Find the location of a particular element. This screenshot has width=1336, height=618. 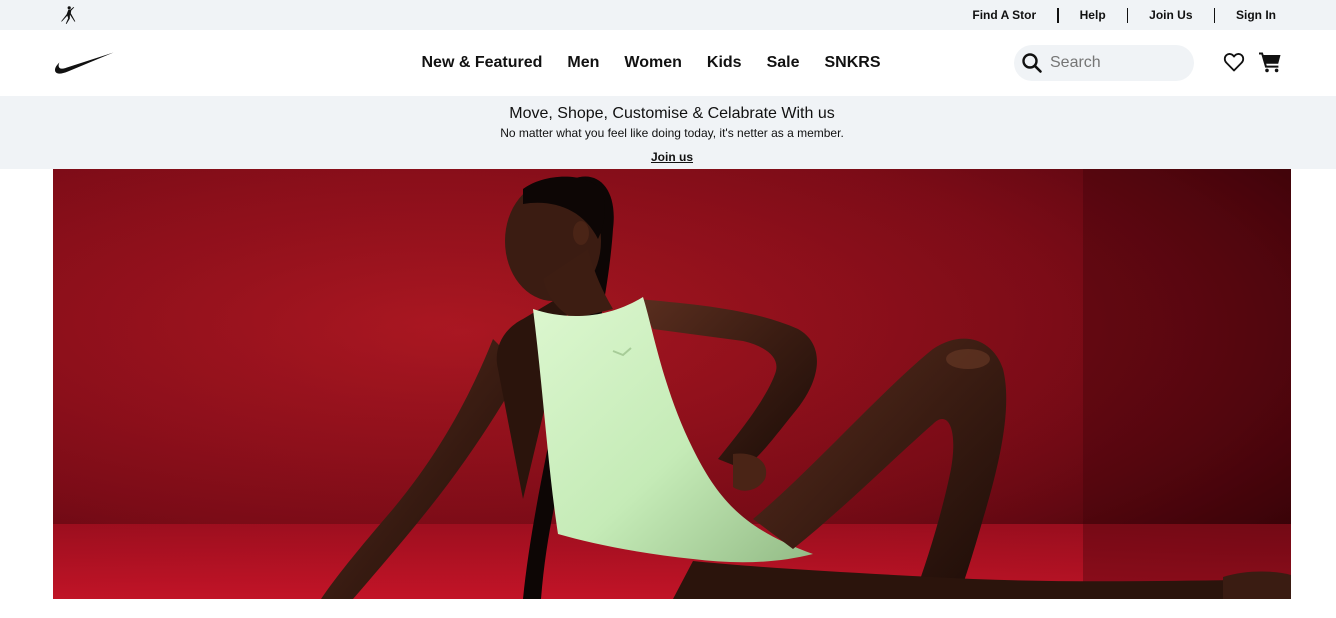

search-input is located at coordinates (1118, 63).